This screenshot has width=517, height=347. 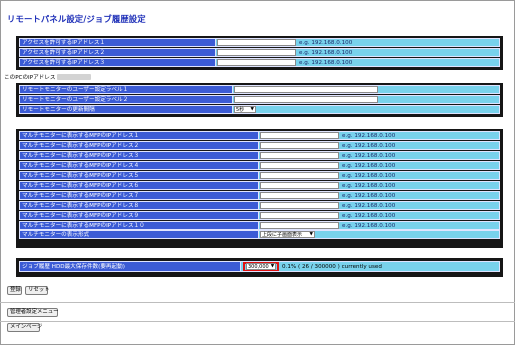 I want to click on job-history-max-select: 300,000 ▼, so click(x=261, y=266).